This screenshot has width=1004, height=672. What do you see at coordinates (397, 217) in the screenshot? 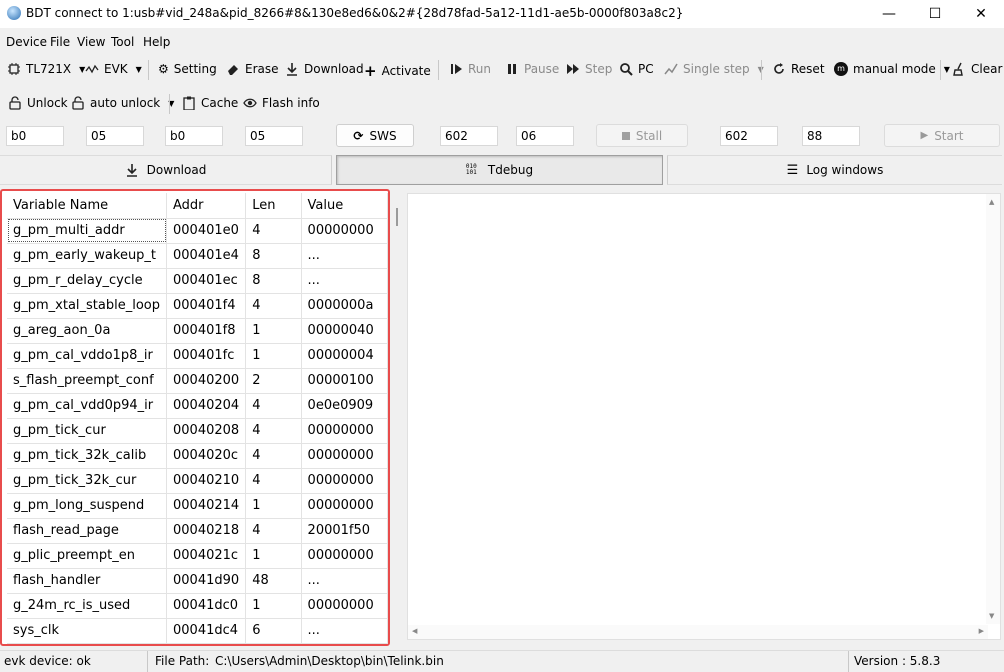
I see `splitter-handle` at bounding box center [397, 217].